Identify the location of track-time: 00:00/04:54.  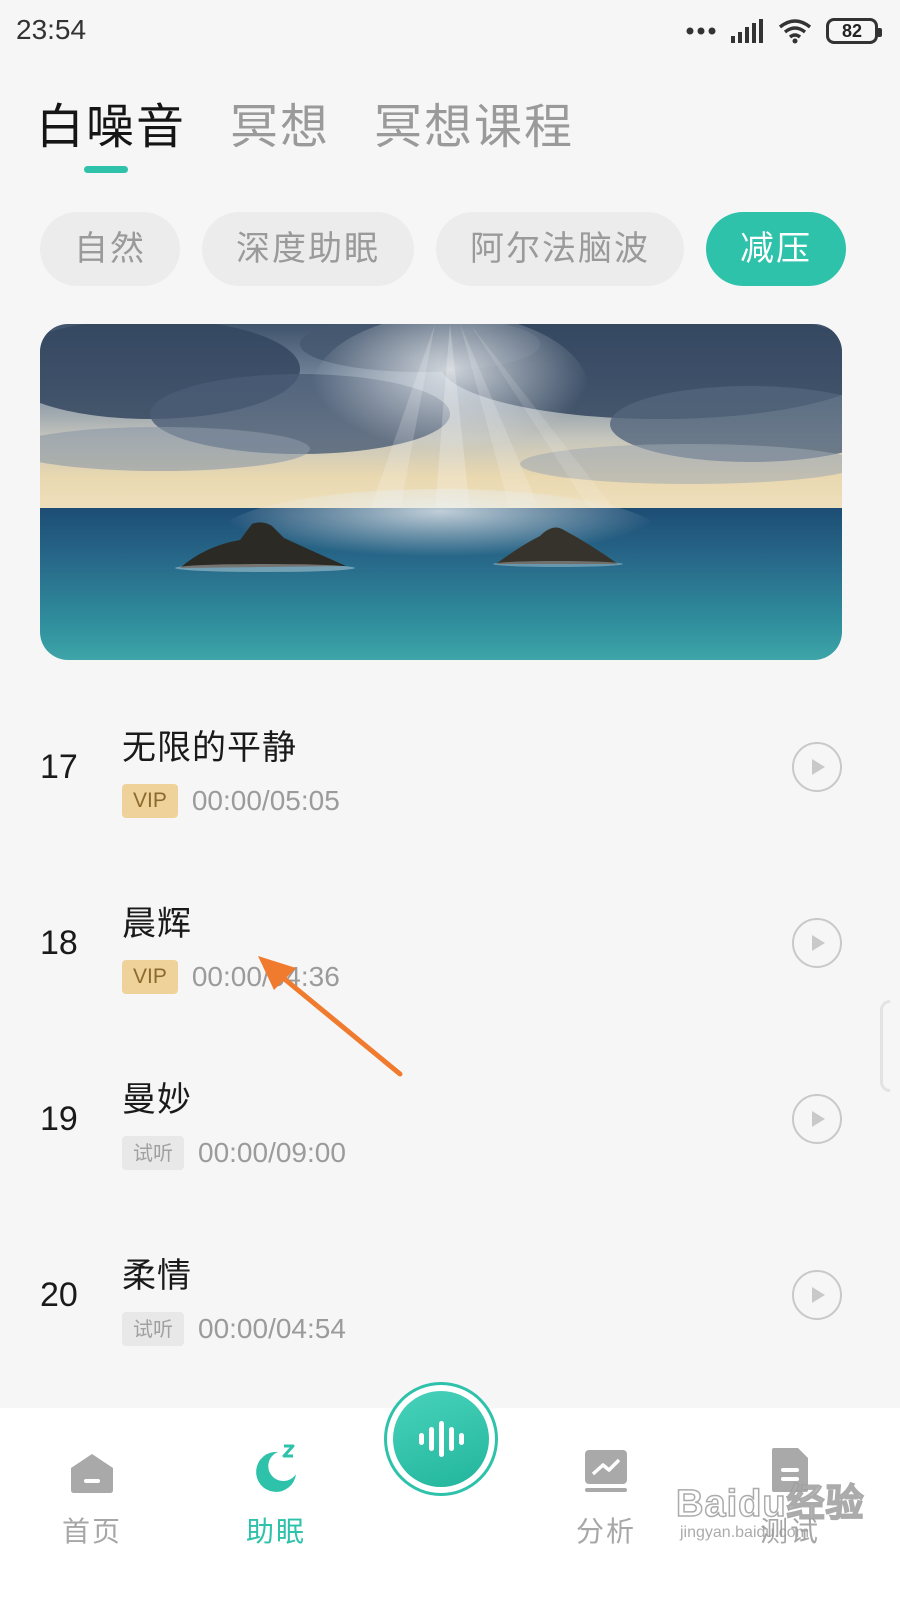
(272, 1328).